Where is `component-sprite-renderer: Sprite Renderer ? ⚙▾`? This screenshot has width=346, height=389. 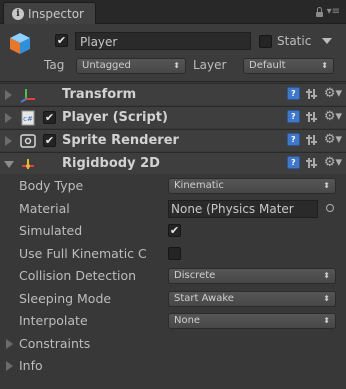 component-sprite-renderer: Sprite Renderer ? ⚙▾ is located at coordinates (173, 140).